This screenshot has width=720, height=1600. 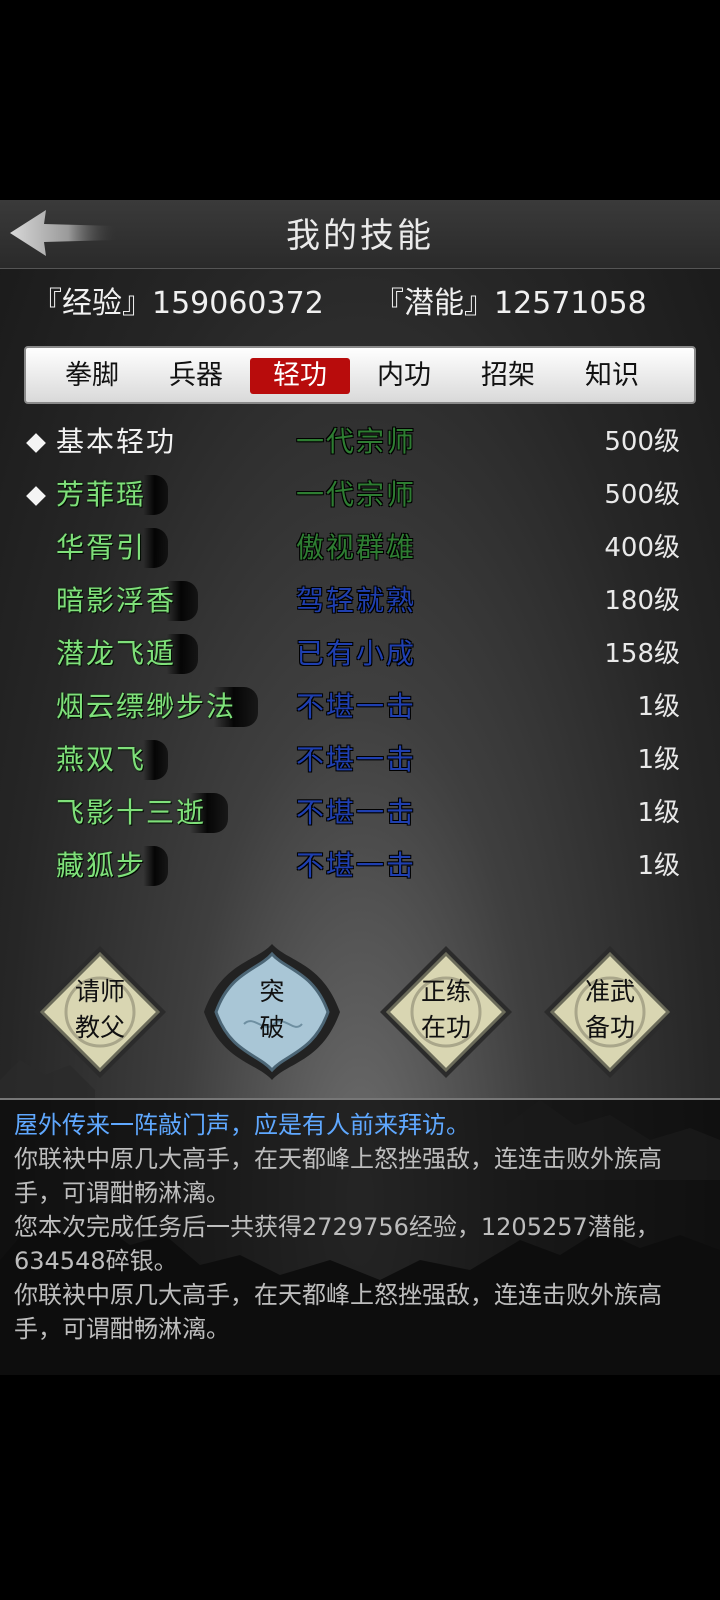 I want to click on skill-row: 藏狐步 不堪一击 1级, so click(x=360, y=867).